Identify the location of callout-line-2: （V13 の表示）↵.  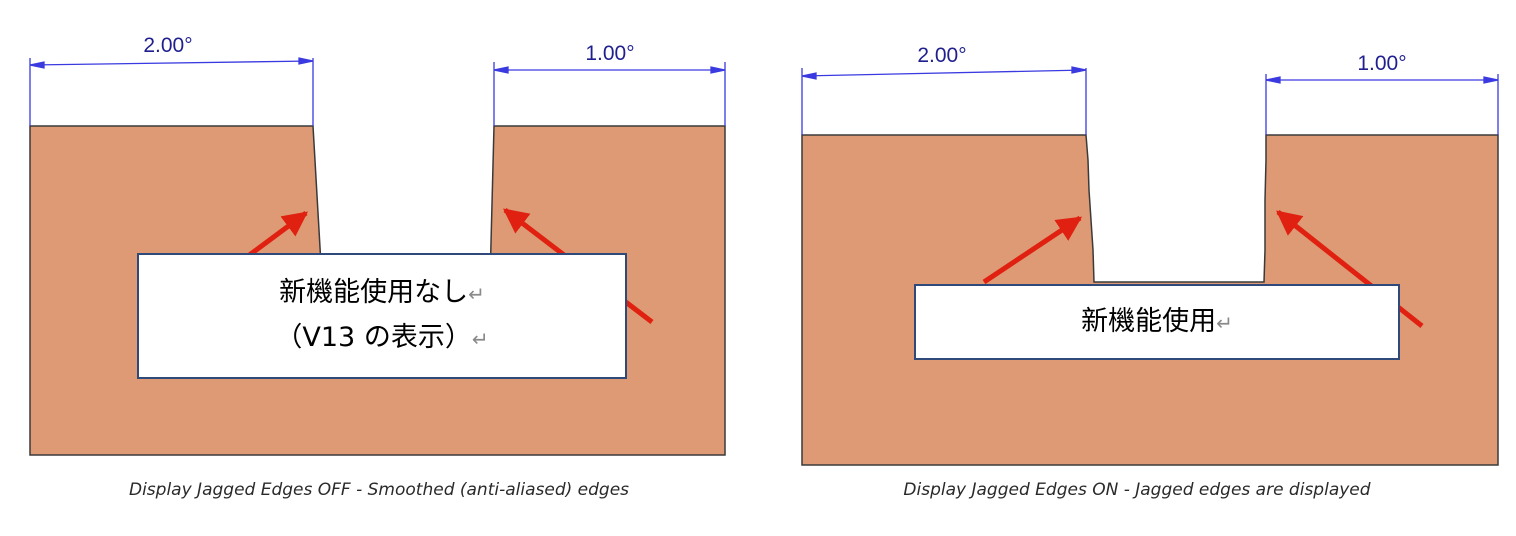
(382, 337).